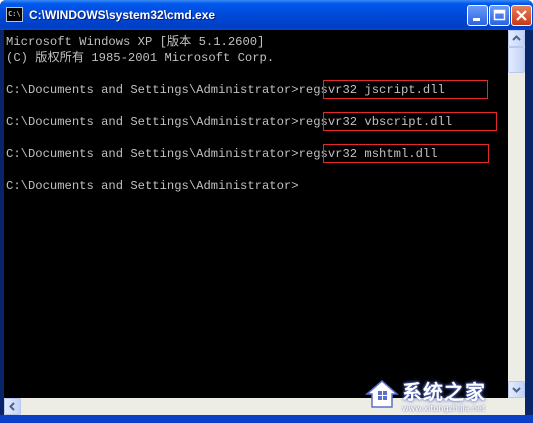 The width and height of the screenshot is (533, 423). Describe the element at coordinates (266, 419) in the screenshot. I see `window-frame-bottom` at that location.